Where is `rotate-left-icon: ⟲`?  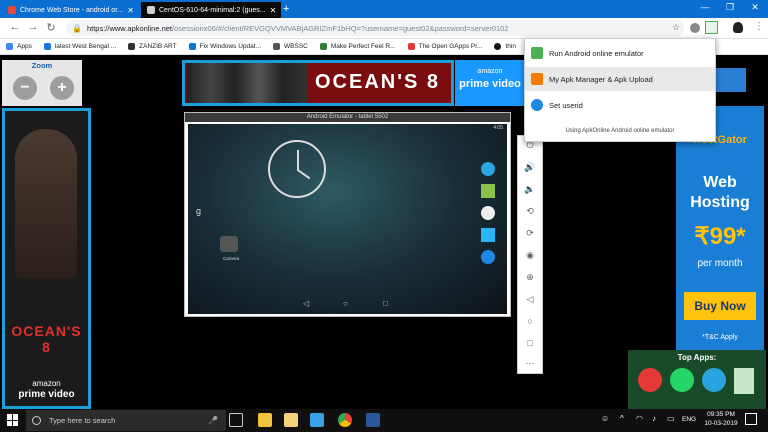 rotate-left-icon: ⟲ is located at coordinates (530, 211).